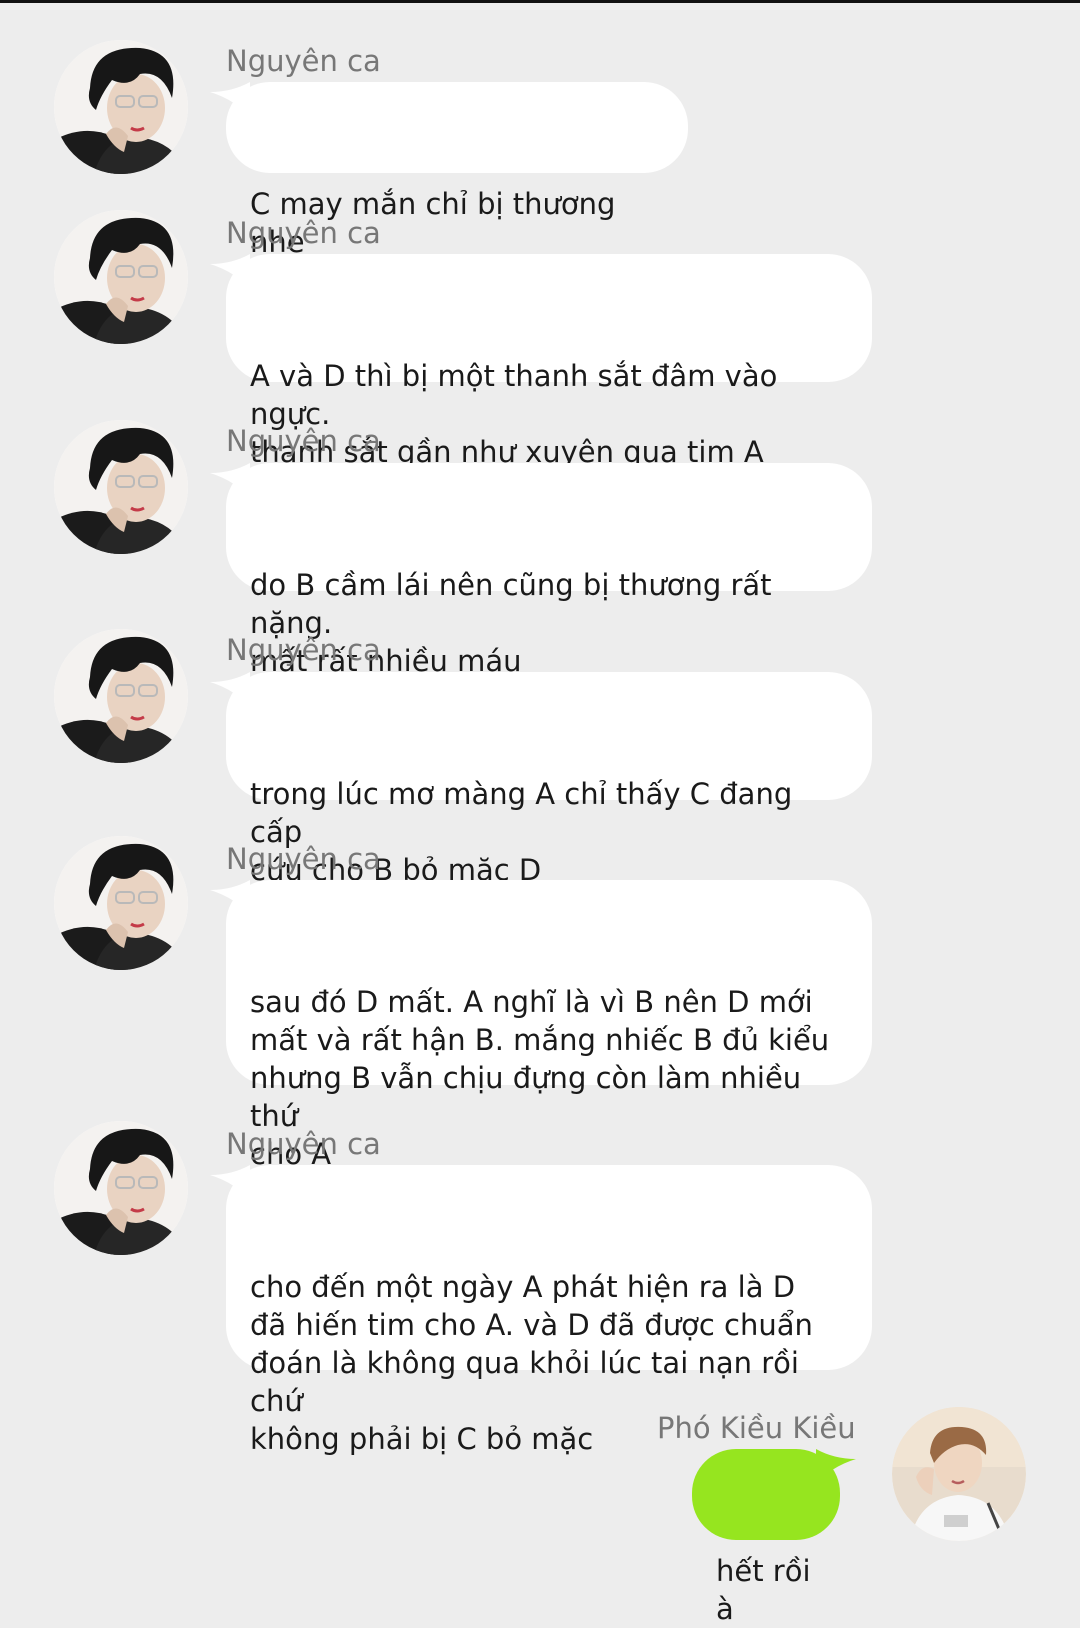 The height and width of the screenshot is (1628, 1080). What do you see at coordinates (756, 1428) in the screenshot?
I see `sender-name: Phó Kiều Kiều` at bounding box center [756, 1428].